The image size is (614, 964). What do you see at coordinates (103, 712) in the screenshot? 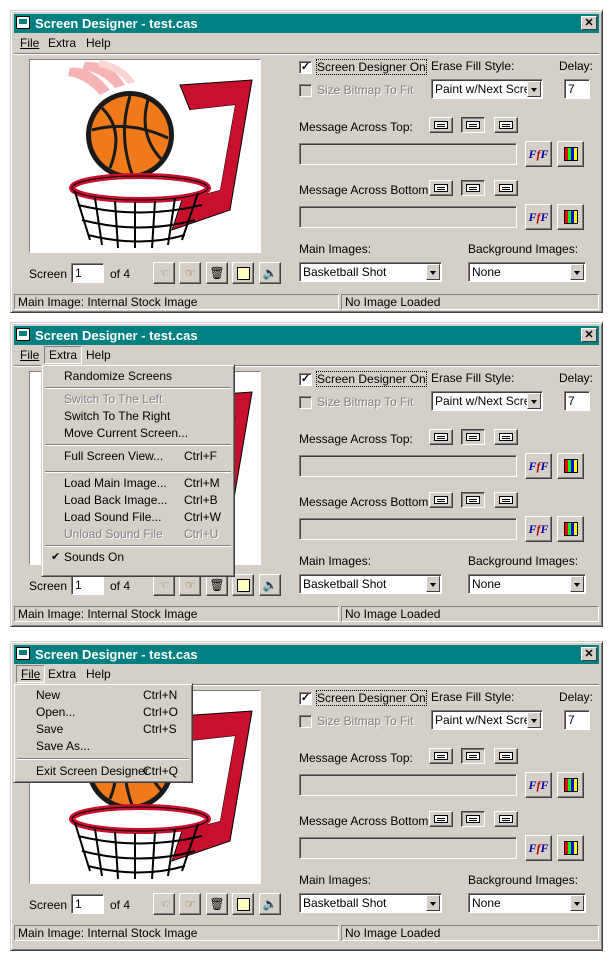
I see `file-menu-item-open: Open... Ctrl+O` at bounding box center [103, 712].